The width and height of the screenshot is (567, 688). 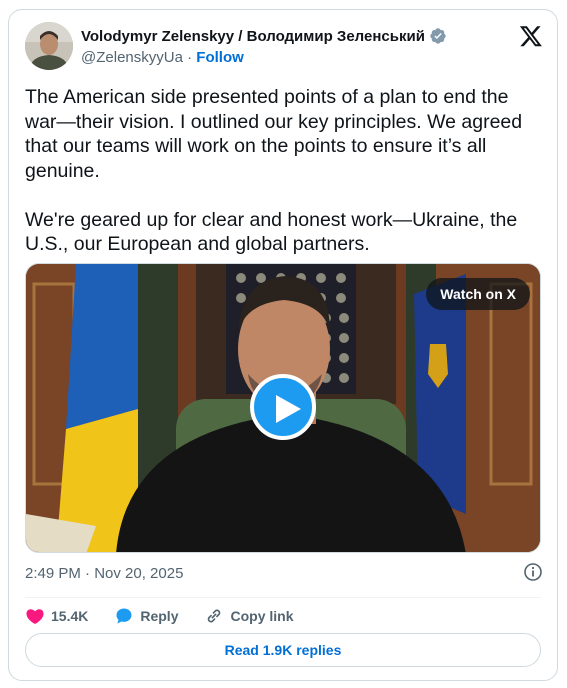 What do you see at coordinates (35, 616) in the screenshot?
I see `heart-icon` at bounding box center [35, 616].